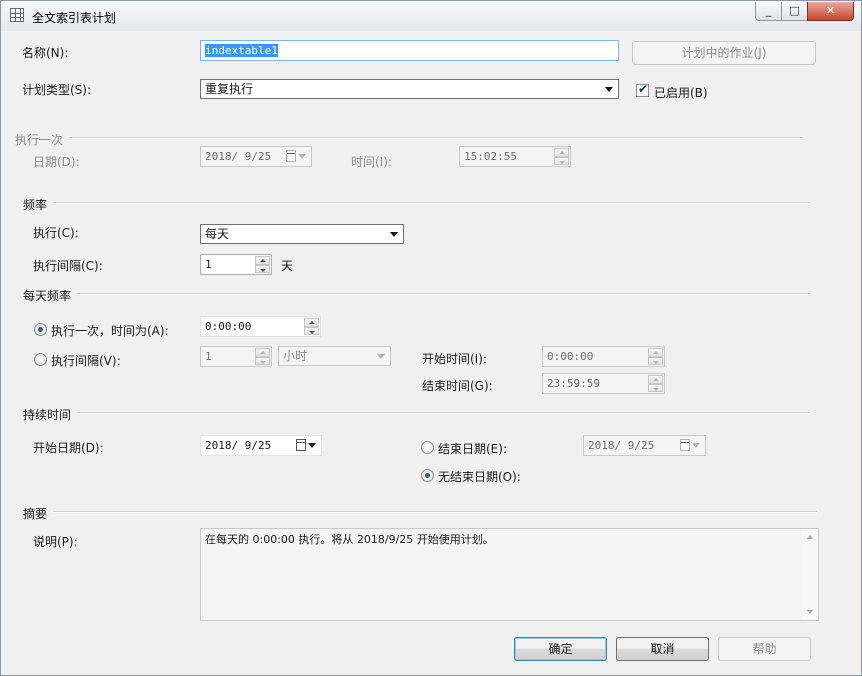  Describe the element at coordinates (295, 356) in the screenshot. I see `occurs-every-unit-value: 小时` at that location.